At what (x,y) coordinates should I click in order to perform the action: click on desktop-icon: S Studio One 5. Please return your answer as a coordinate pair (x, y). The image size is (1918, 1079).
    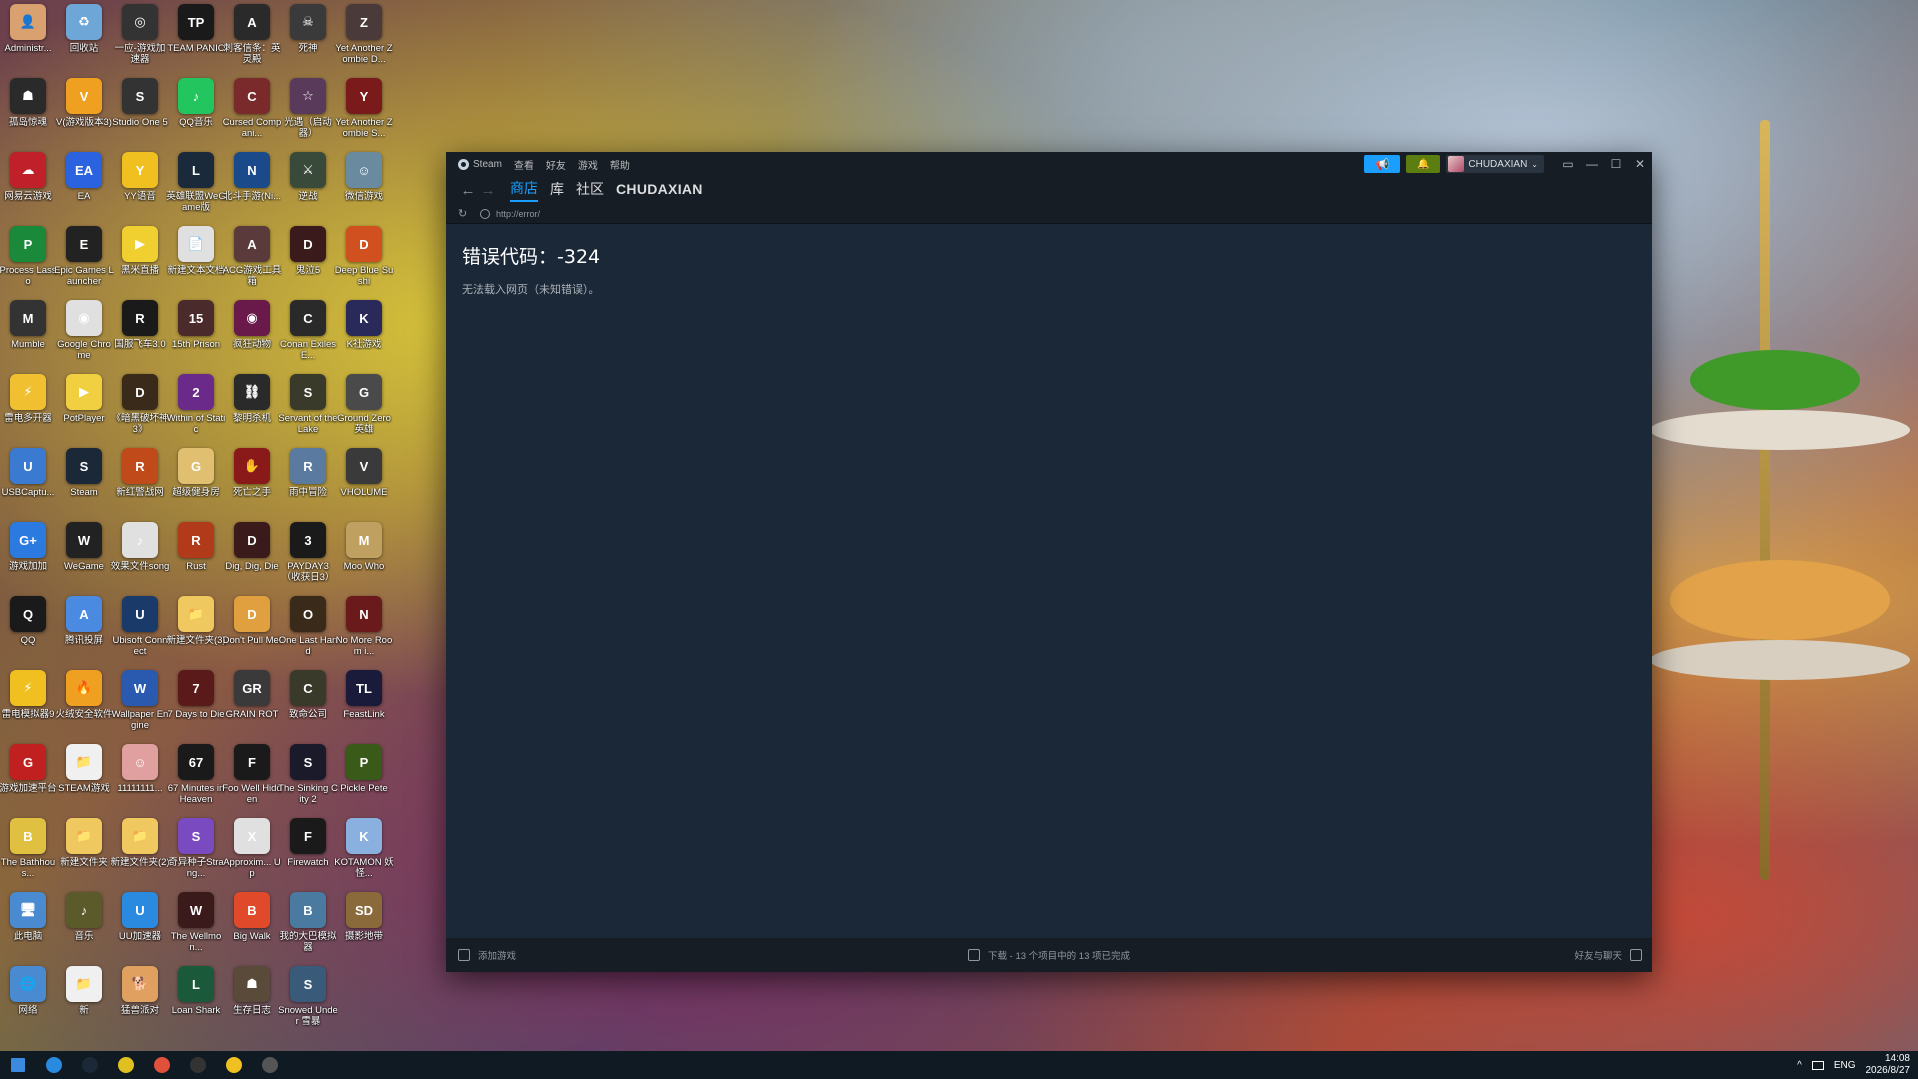
    Looking at the image, I should click on (140, 103).